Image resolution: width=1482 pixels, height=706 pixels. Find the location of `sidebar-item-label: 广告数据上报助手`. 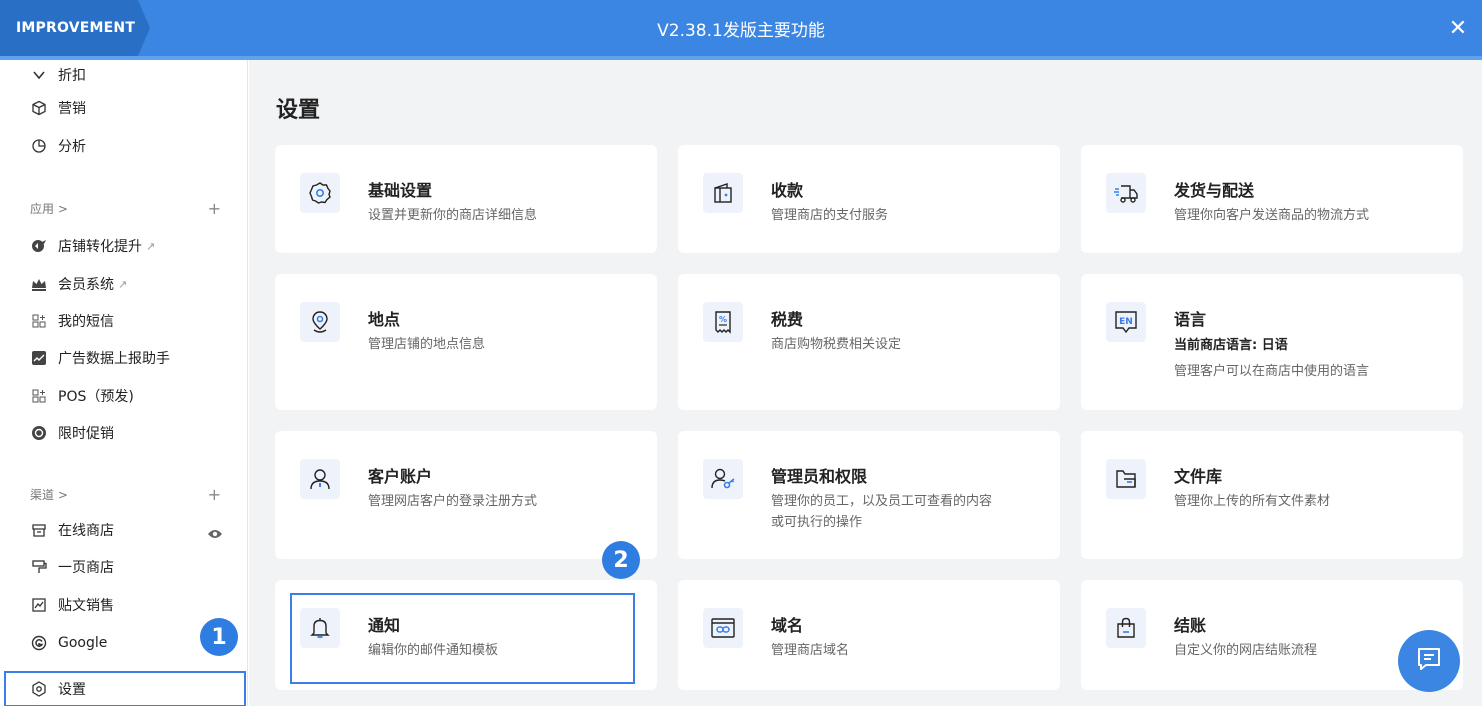

sidebar-item-label: 广告数据上报助手 is located at coordinates (114, 359).